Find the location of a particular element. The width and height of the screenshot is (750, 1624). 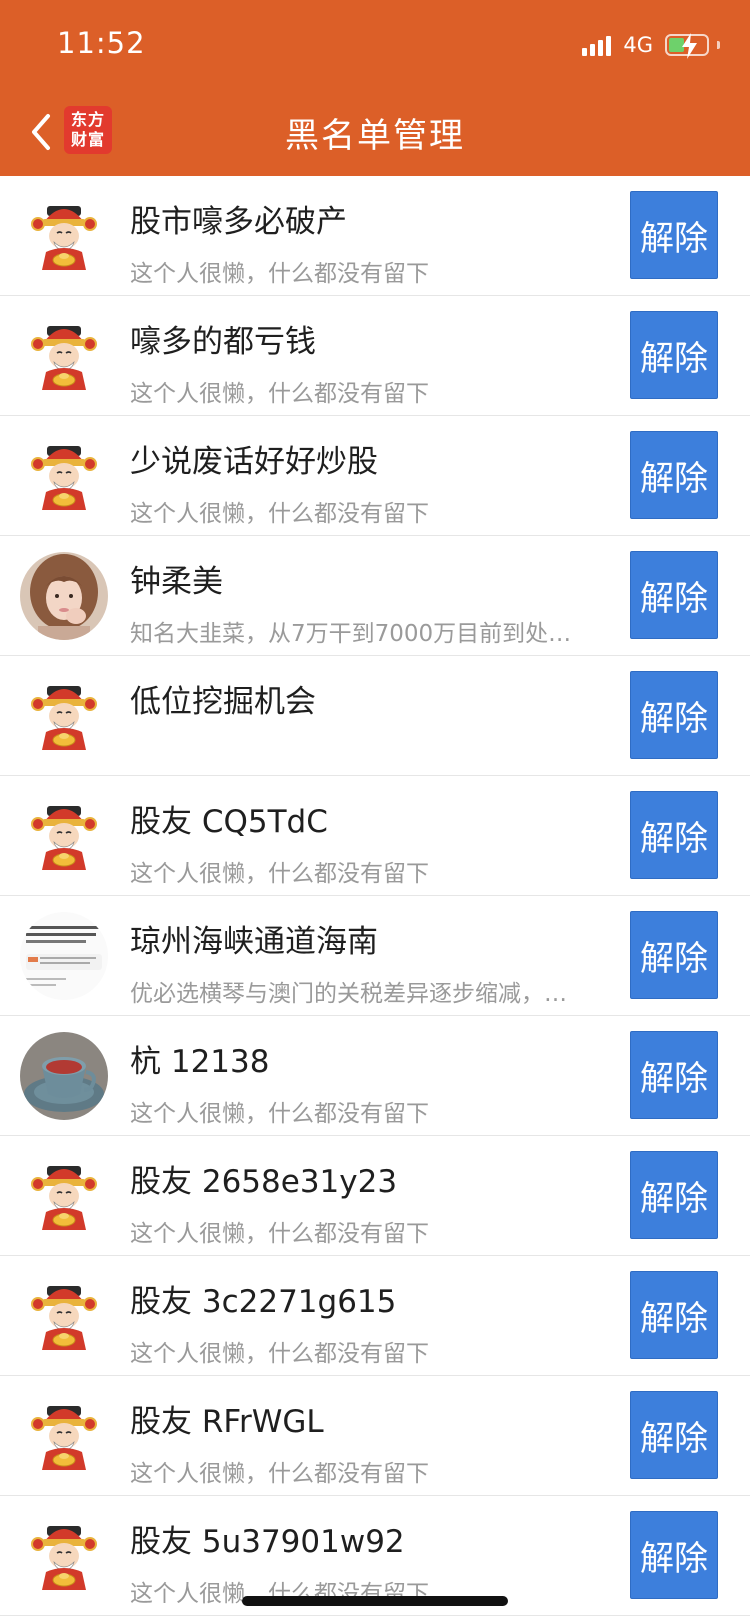

home-indicator is located at coordinates (375, 1601).